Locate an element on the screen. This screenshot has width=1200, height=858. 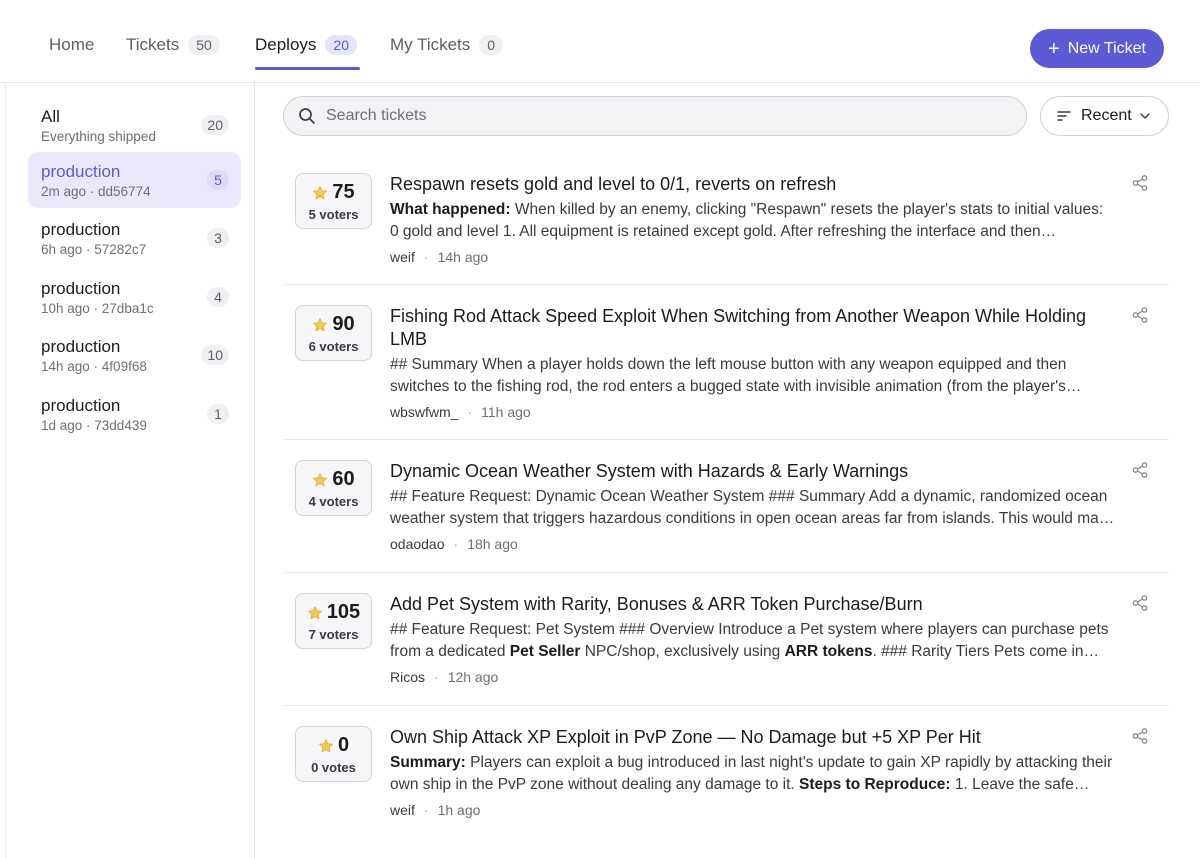
search-input is located at coordinates (666, 116).